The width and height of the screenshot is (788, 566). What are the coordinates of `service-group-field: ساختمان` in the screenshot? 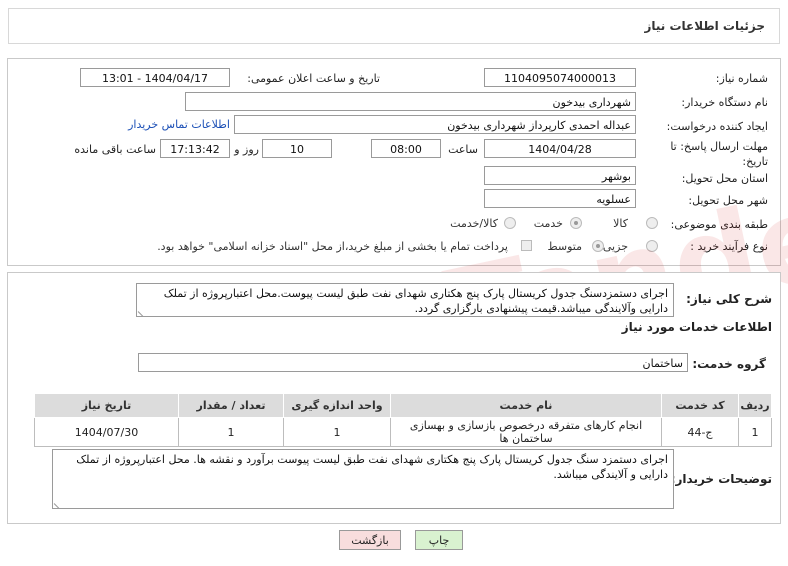 It's located at (413, 362).